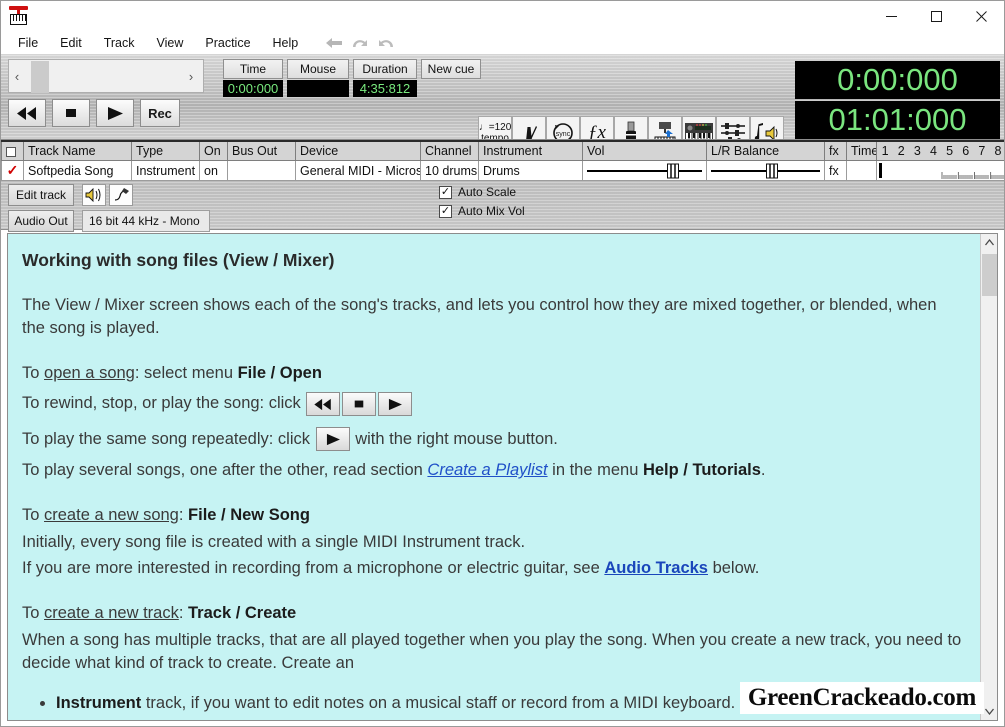  I want to click on scroll-right-icon: ›, so click(191, 76).